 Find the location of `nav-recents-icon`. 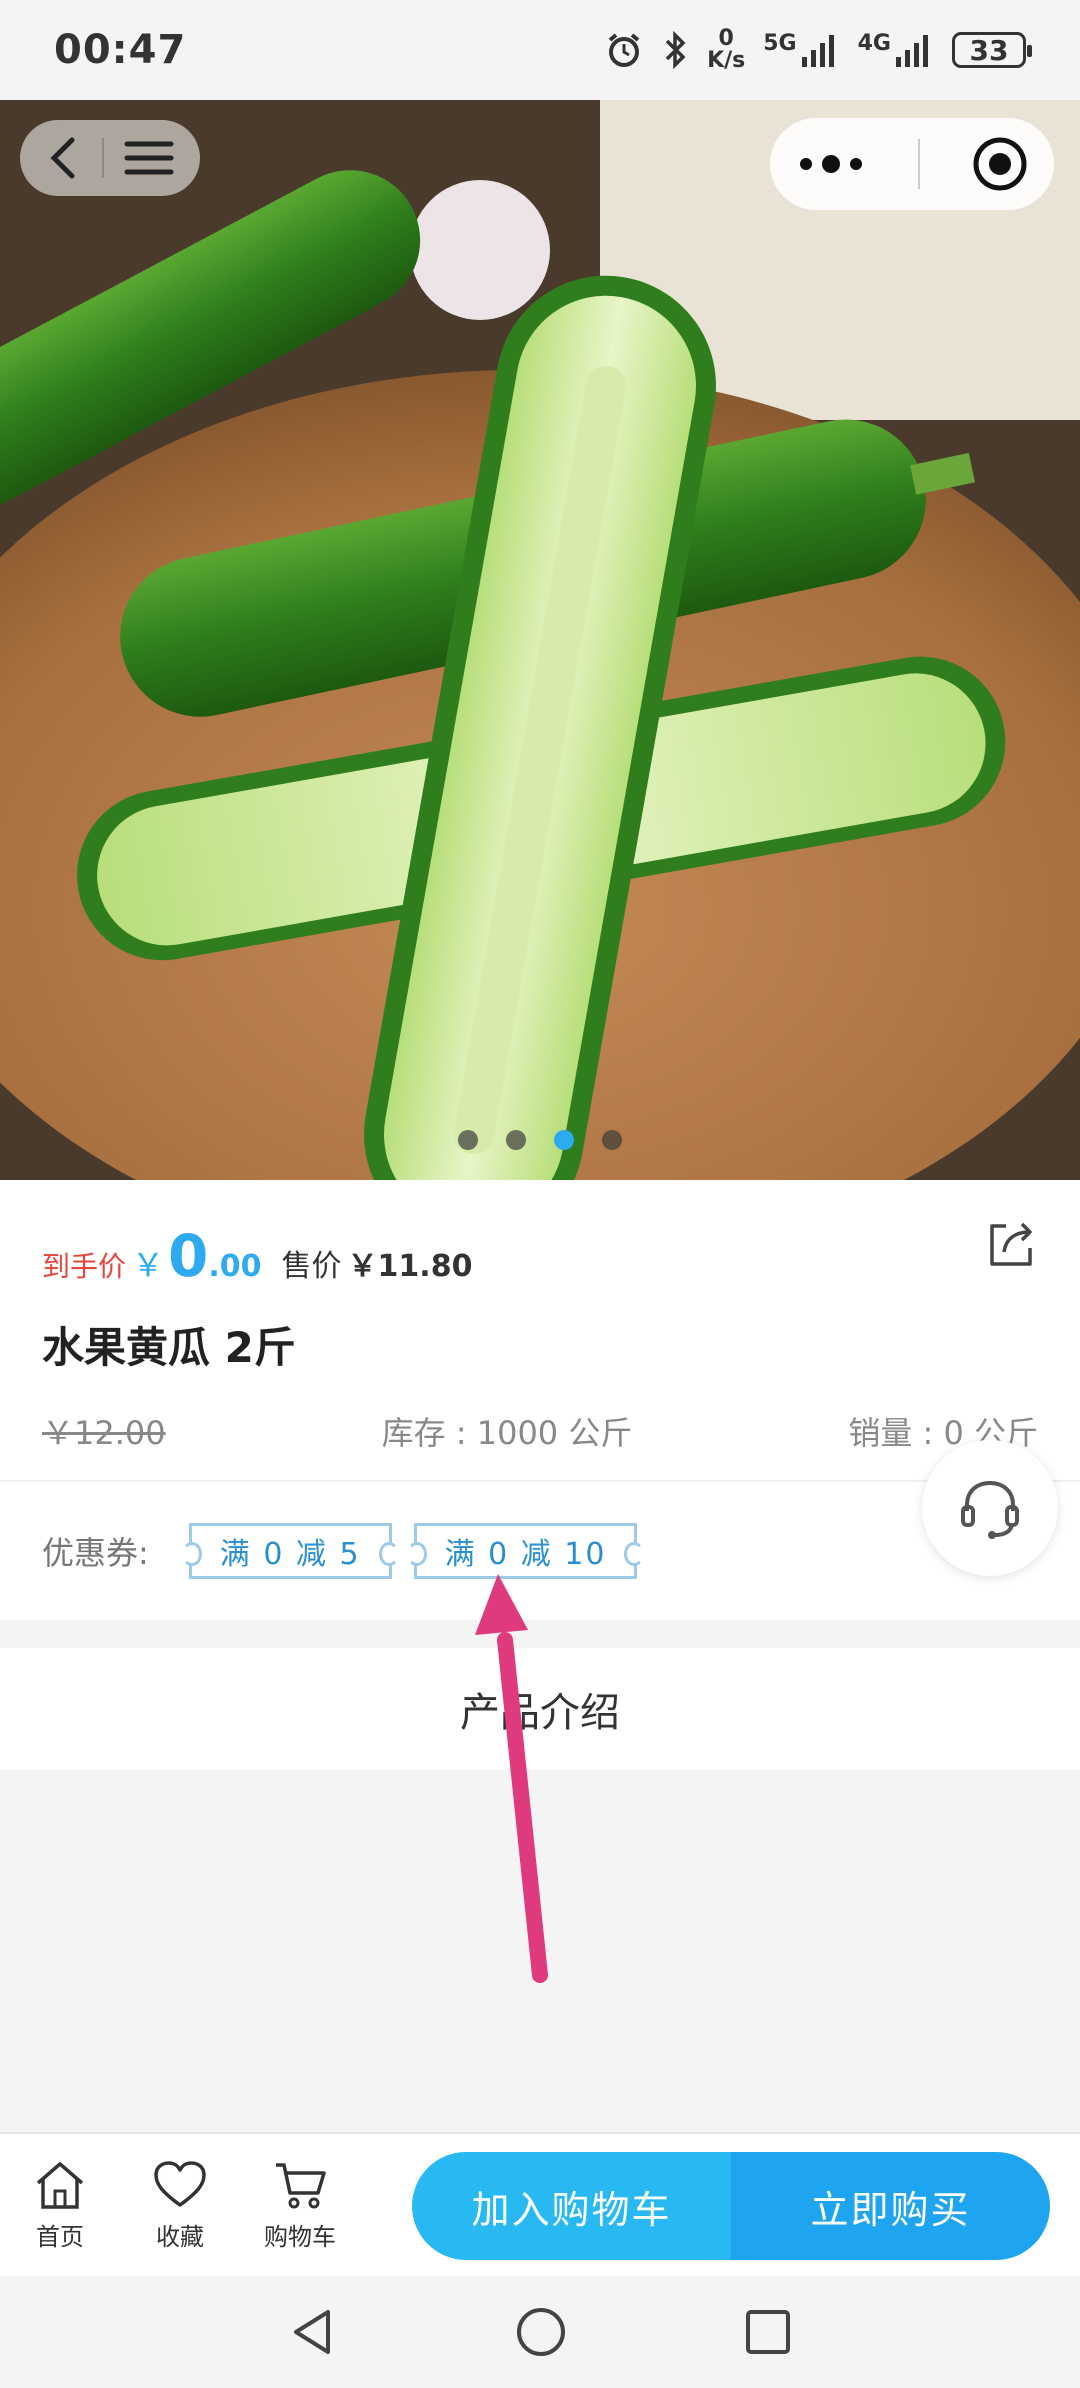

nav-recents-icon is located at coordinates (768, 2332).